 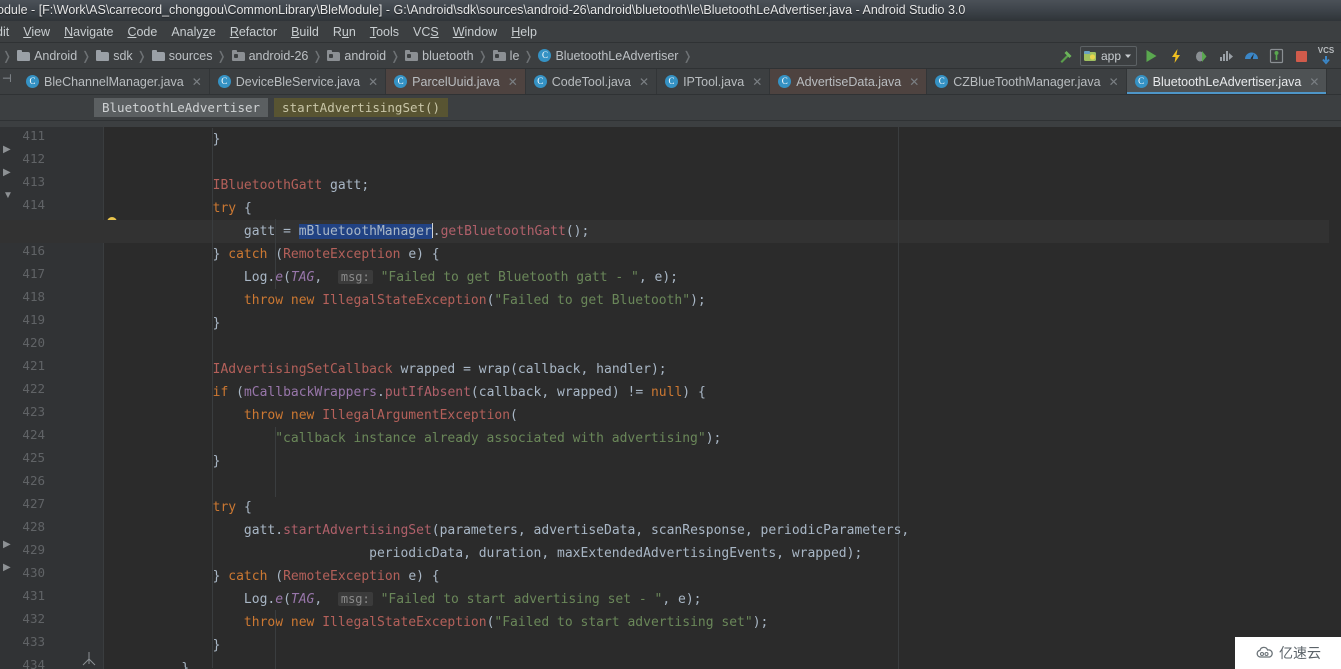 What do you see at coordinates (89, 659) in the screenshot?
I see `breadcrumb-anchor-icon` at bounding box center [89, 659].